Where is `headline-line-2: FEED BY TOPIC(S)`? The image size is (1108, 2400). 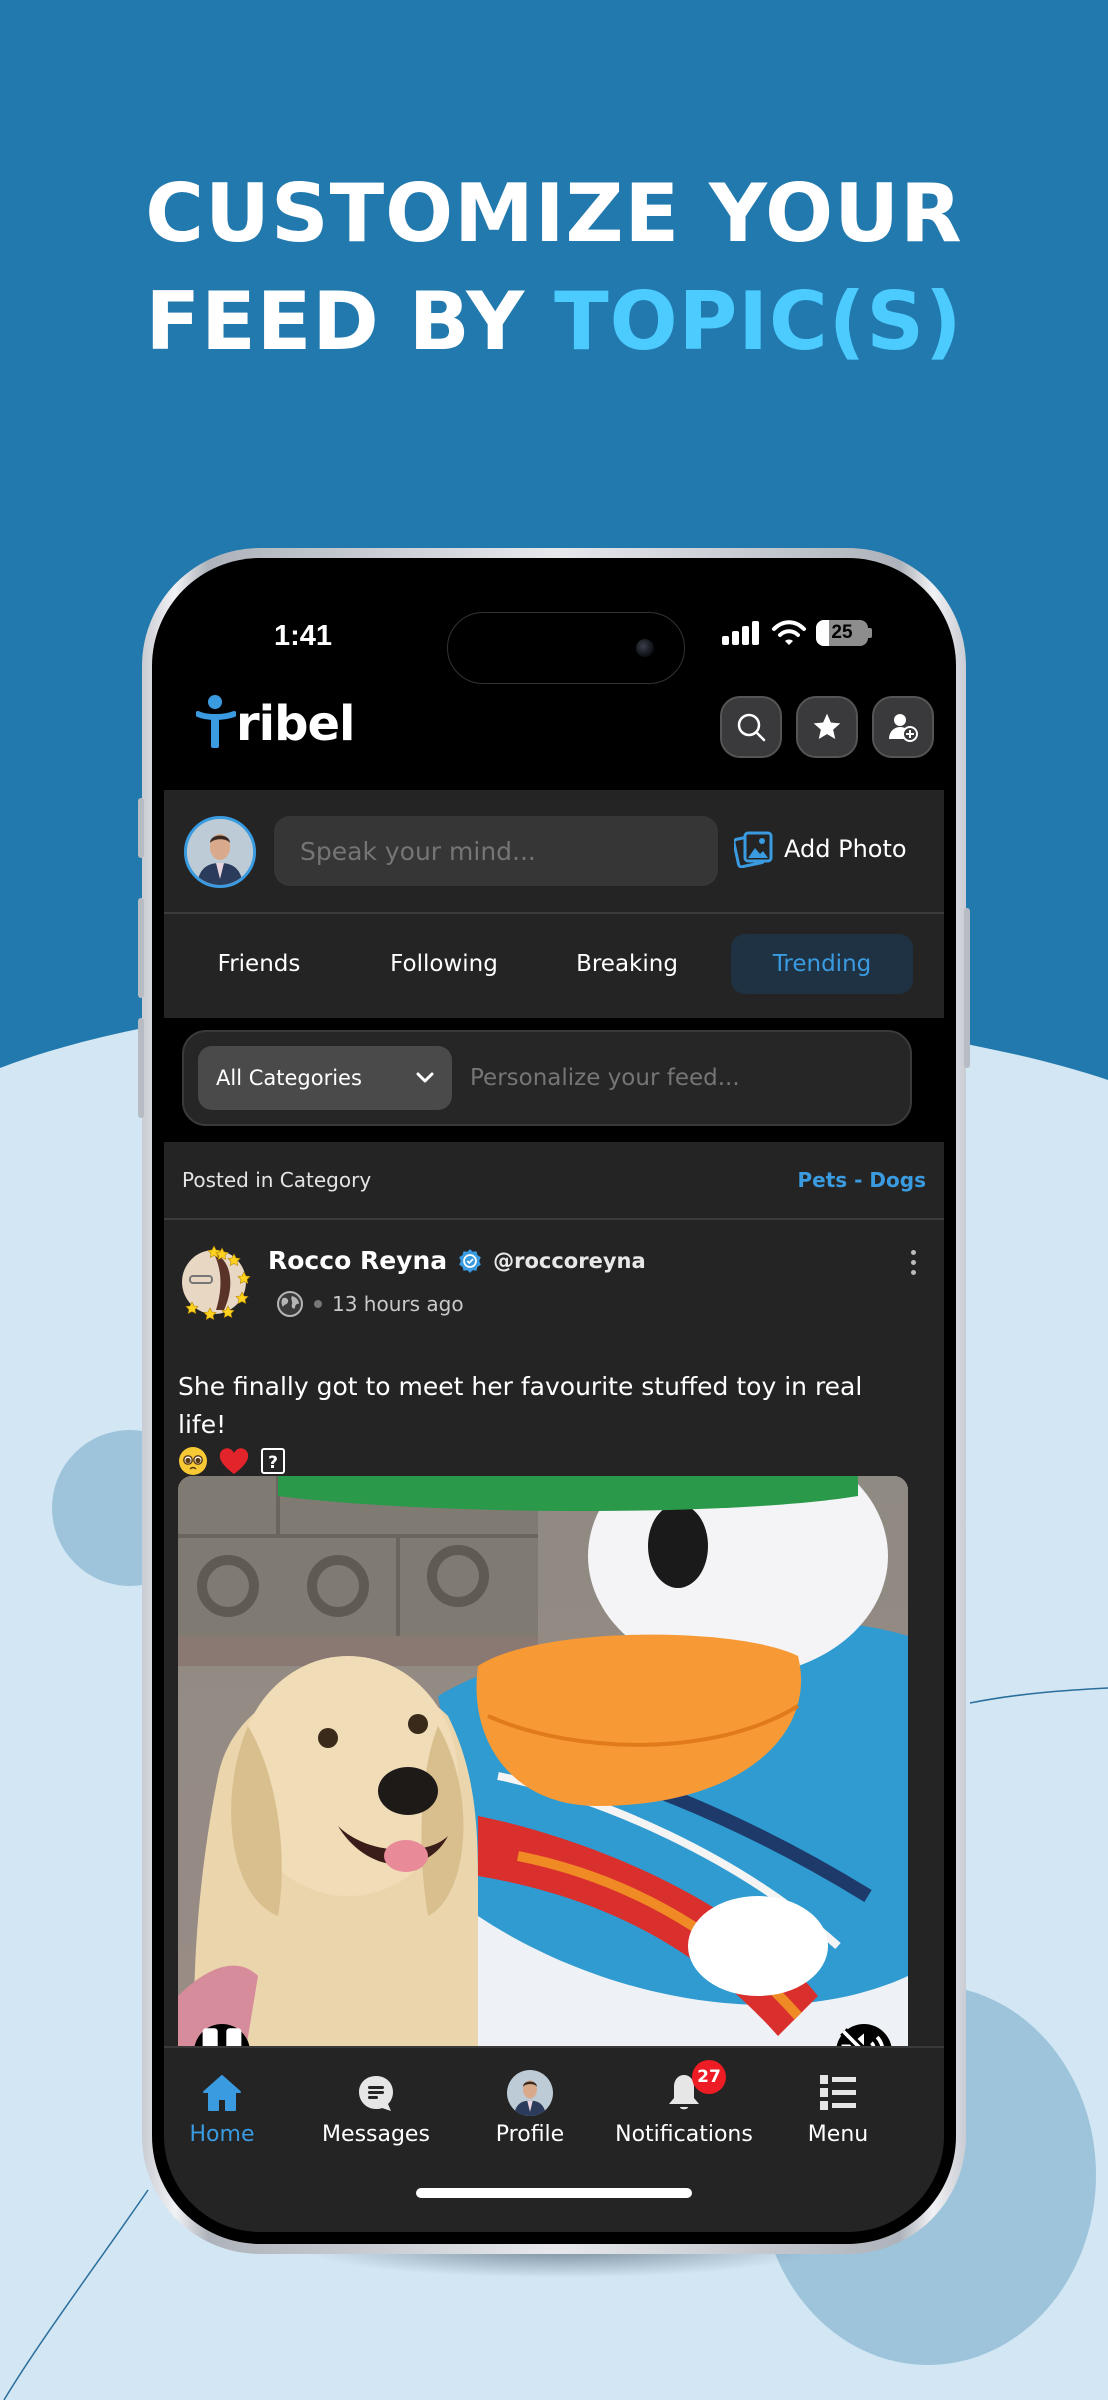 headline-line-2: FEED BY TOPIC(S) is located at coordinates (554, 322).